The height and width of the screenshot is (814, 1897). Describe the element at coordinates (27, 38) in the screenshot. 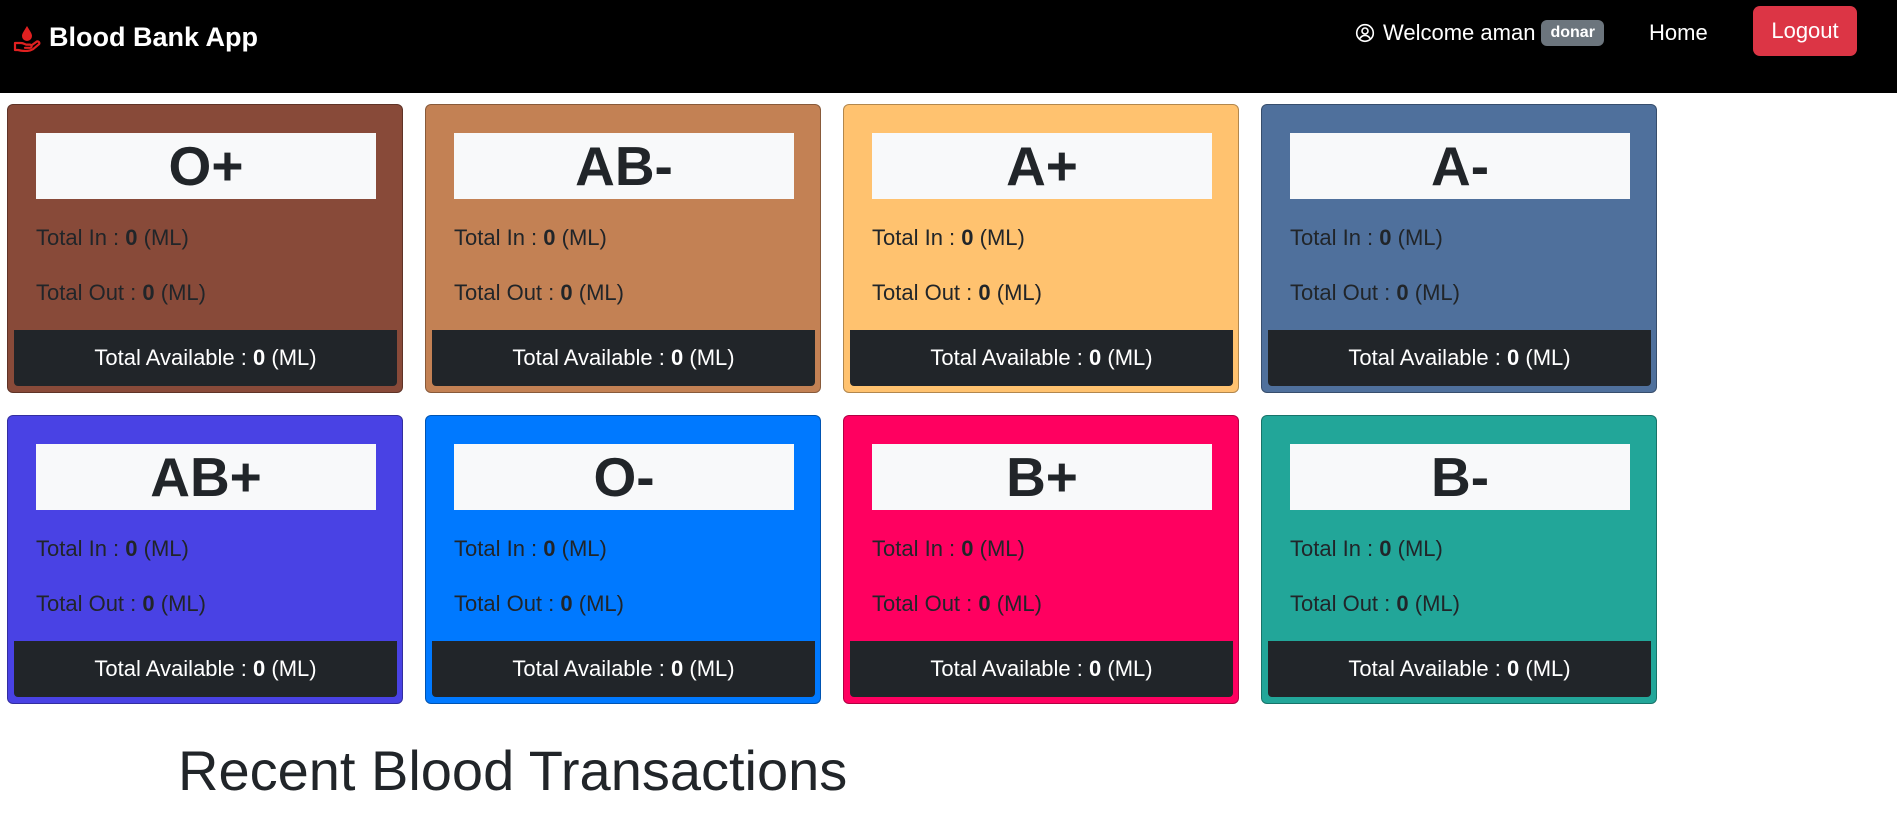

I see `hand-holding-droplet-icon` at that location.